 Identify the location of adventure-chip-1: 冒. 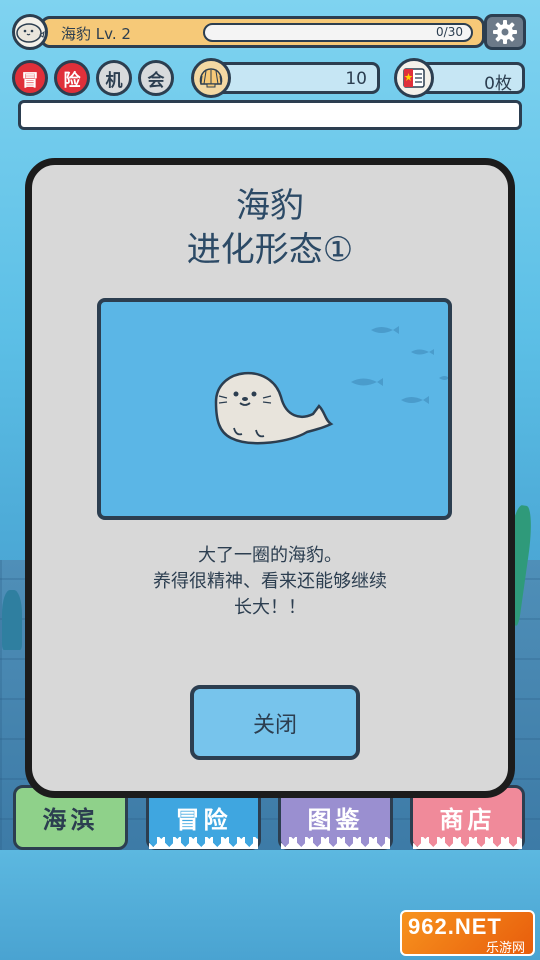
(30, 78).